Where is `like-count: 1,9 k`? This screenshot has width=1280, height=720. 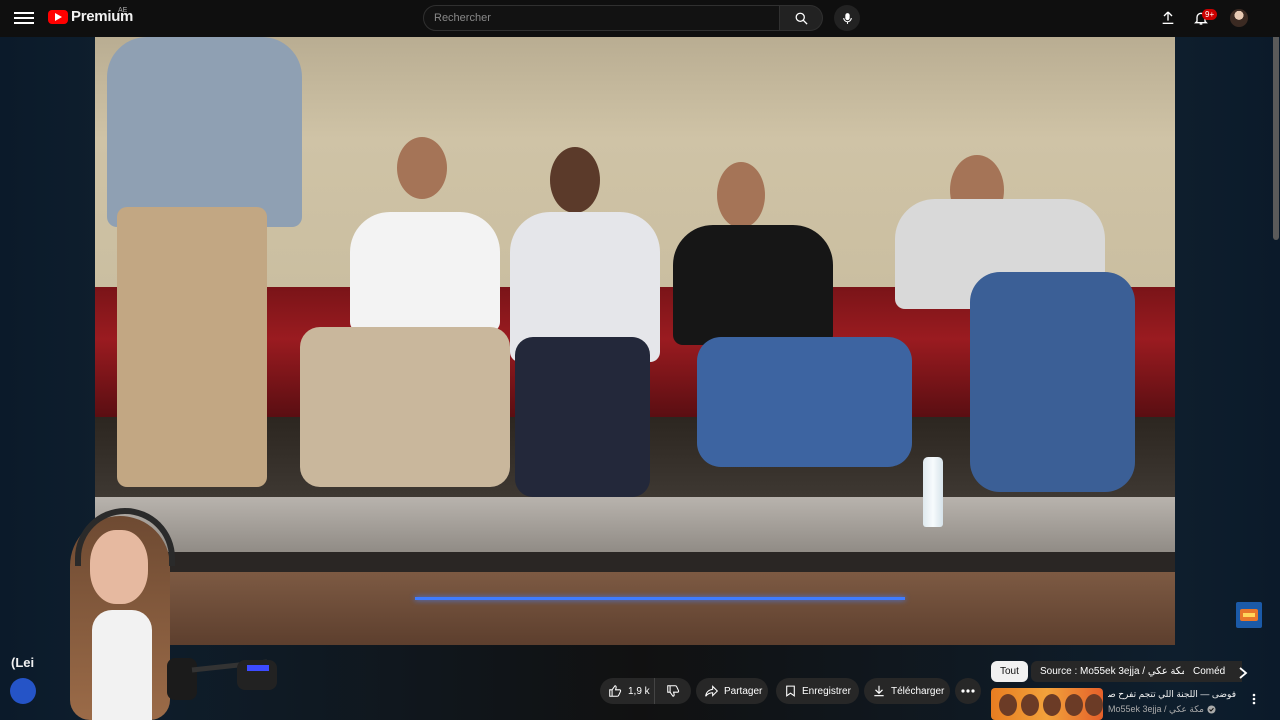 like-count: 1,9 k is located at coordinates (639, 691).